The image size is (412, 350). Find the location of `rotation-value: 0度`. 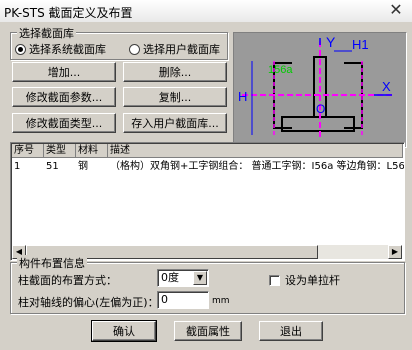

rotation-value: 0度 is located at coordinates (170, 277).